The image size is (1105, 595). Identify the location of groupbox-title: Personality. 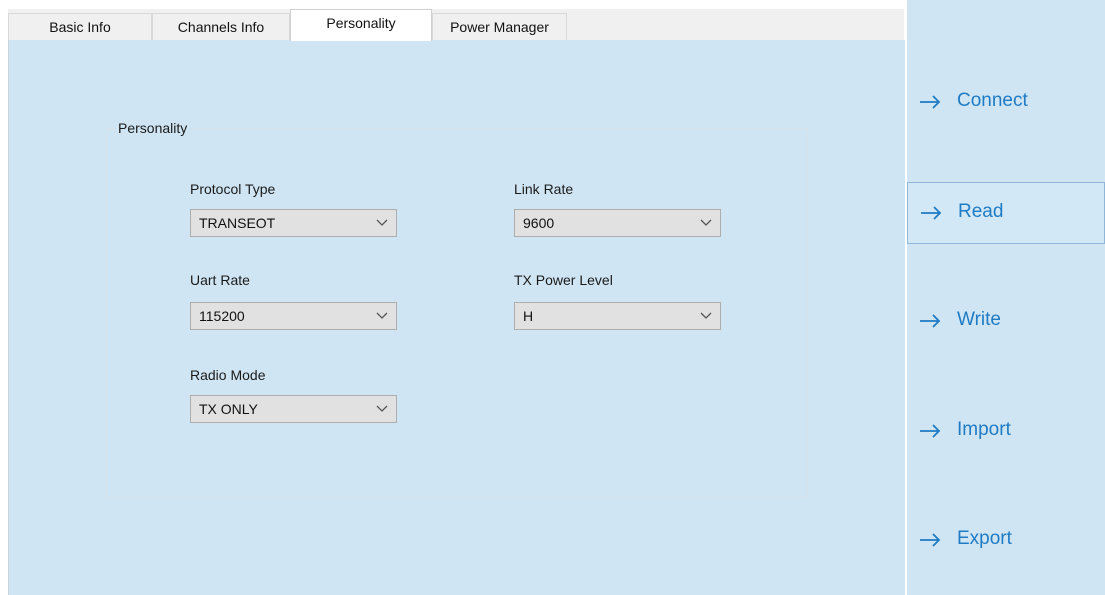
(154, 128).